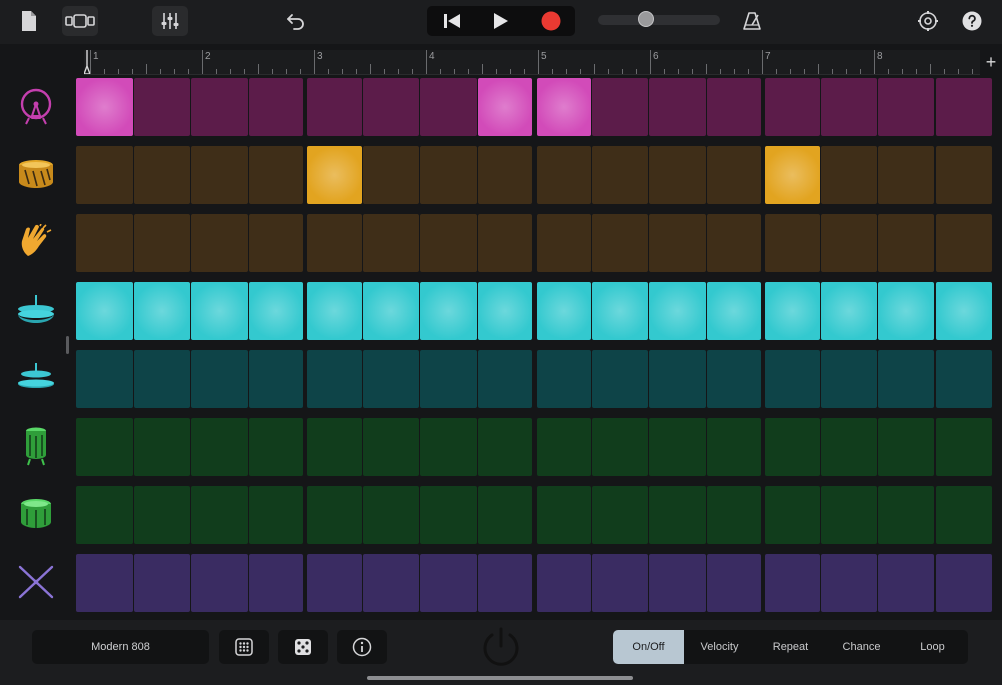 Image resolution: width=1002 pixels, height=685 pixels. Describe the element at coordinates (648, 647) in the screenshot. I see `mode-on-off: On/Off` at that location.